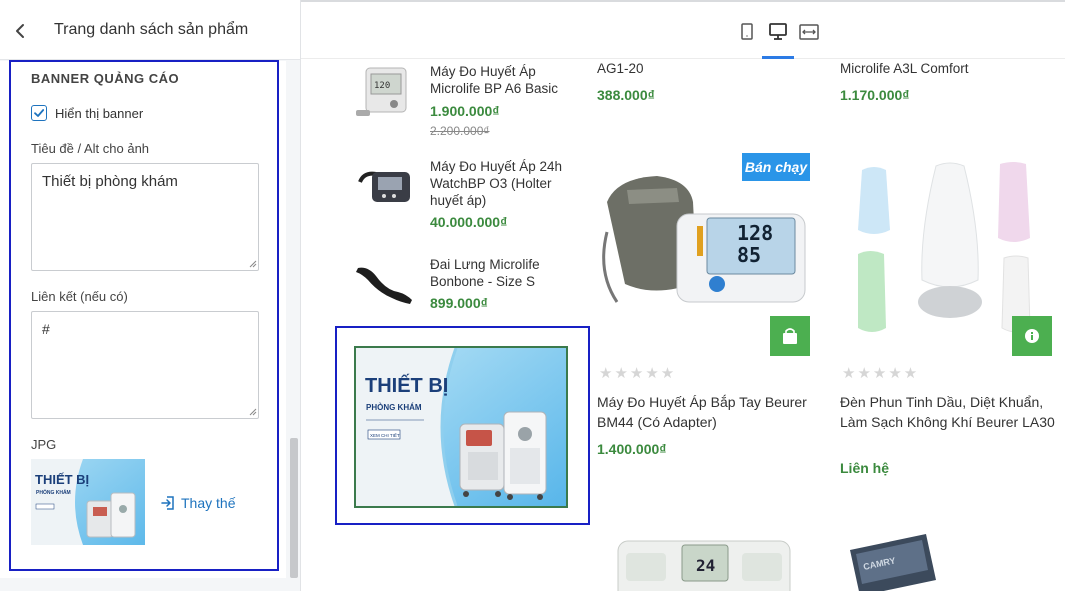 This screenshot has height=591, width=1065. Describe the element at coordinates (465, 111) in the screenshot. I see `product-price: 1.900.000₫` at that location.